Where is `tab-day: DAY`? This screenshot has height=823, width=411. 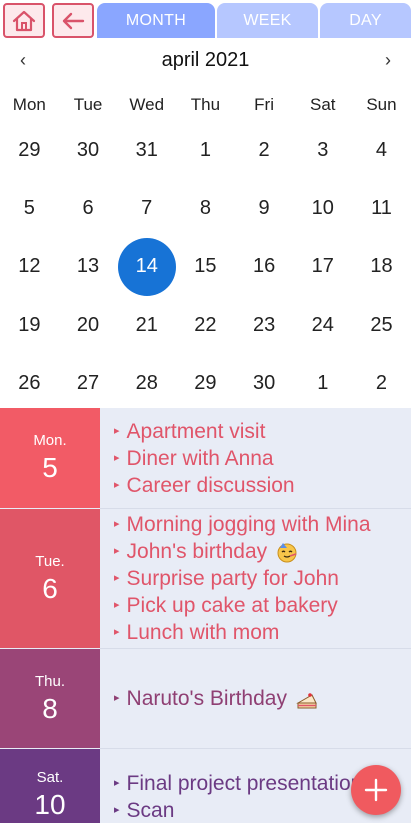 tab-day: DAY is located at coordinates (365, 20).